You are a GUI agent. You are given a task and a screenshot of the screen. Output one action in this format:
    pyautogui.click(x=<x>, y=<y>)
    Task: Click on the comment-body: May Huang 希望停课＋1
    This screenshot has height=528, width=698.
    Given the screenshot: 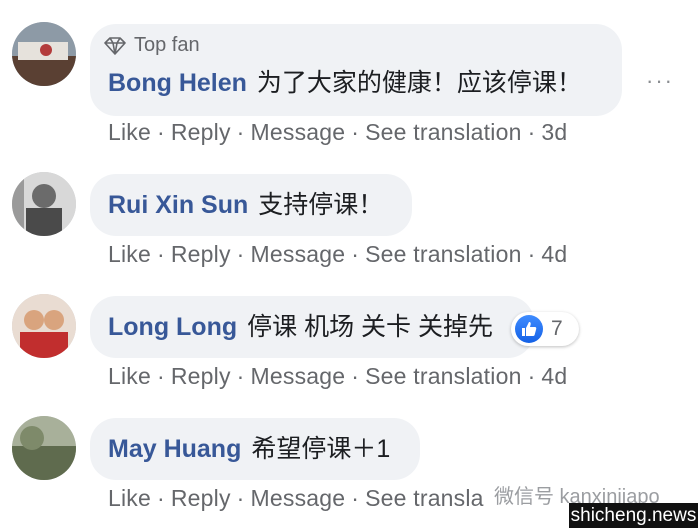 What is the action you would take?
    pyautogui.click(x=249, y=449)
    